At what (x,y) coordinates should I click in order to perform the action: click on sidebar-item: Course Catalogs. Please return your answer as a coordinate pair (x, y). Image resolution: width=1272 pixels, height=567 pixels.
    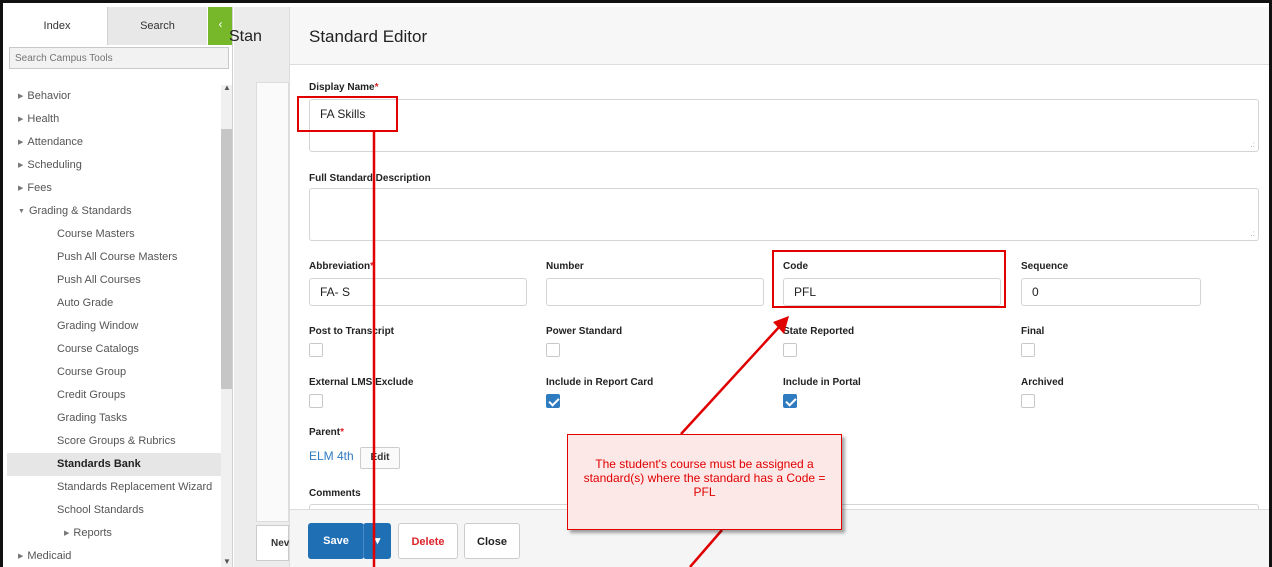
    Looking at the image, I should click on (114, 349).